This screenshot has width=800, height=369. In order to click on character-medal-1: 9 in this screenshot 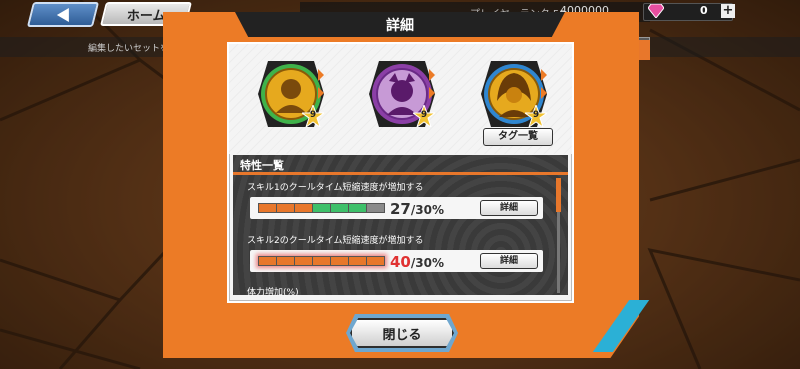, I will do `click(292, 95)`.